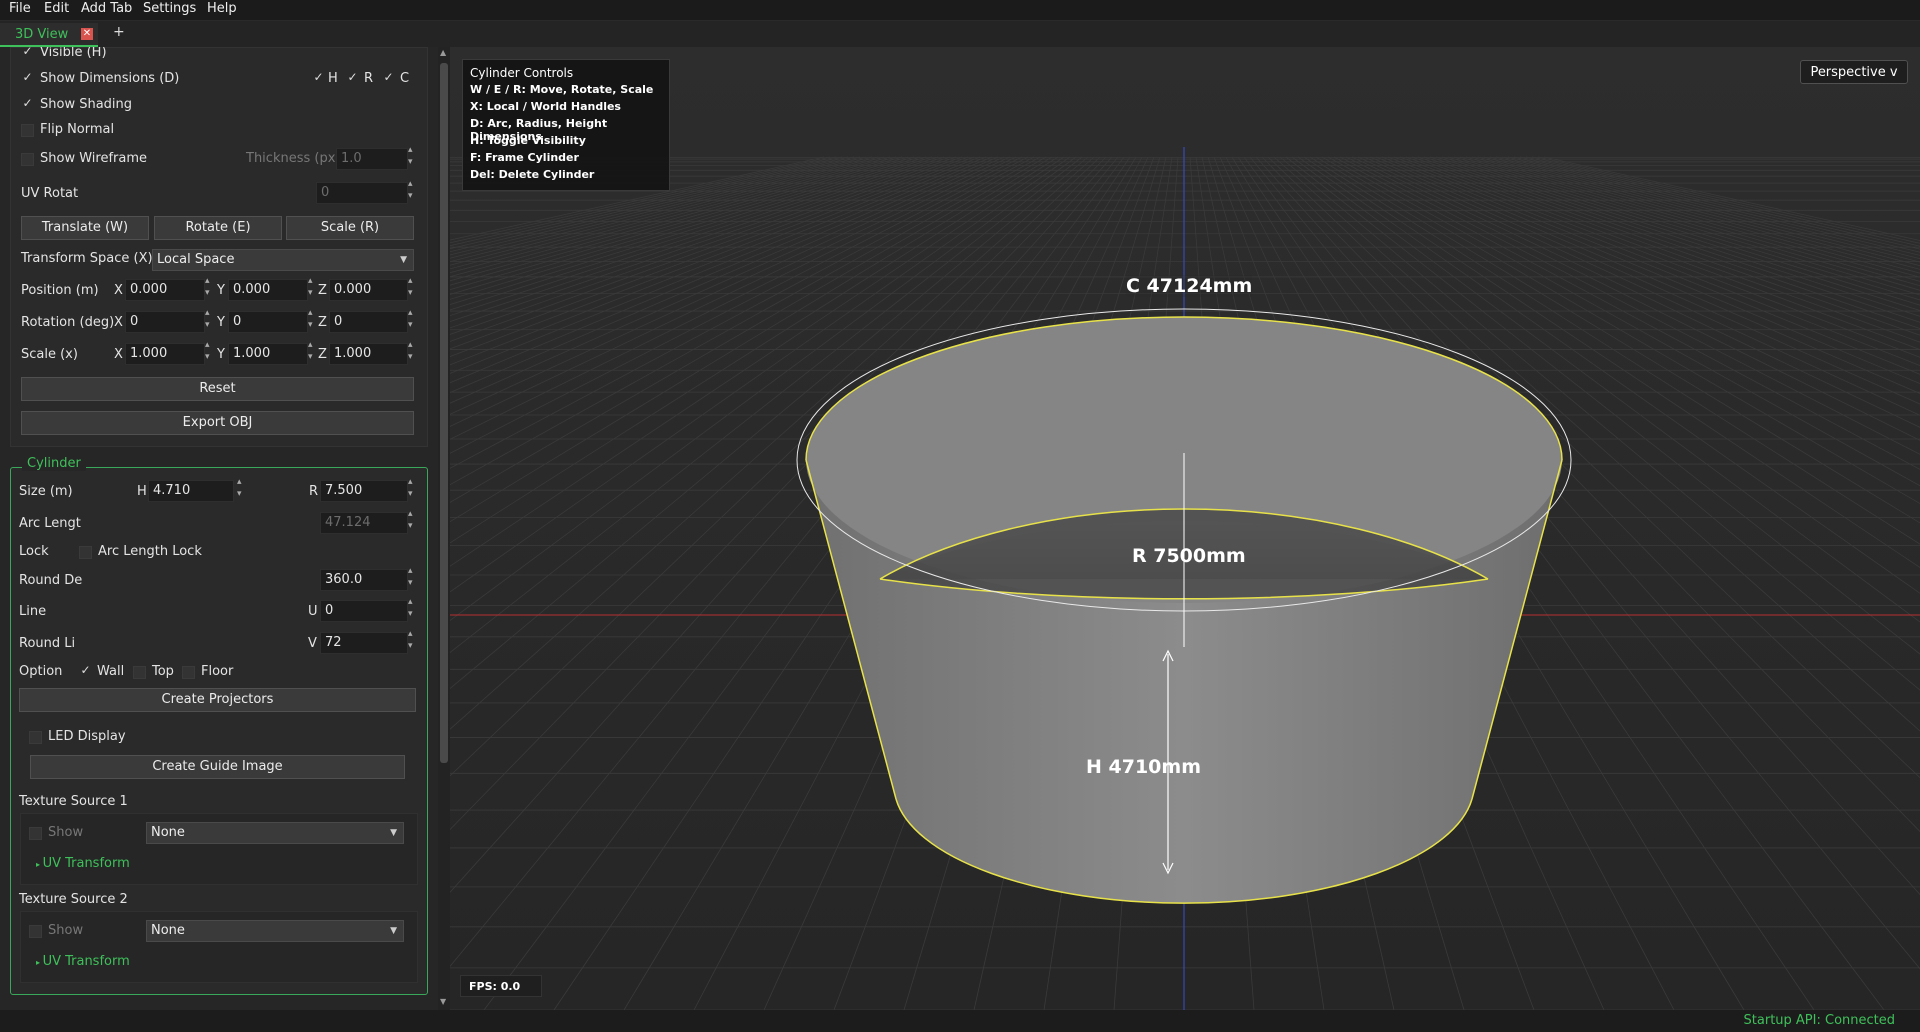 Image resolution: width=1920 pixels, height=1032 pixels. I want to click on scl-x-label: X, so click(118, 354).